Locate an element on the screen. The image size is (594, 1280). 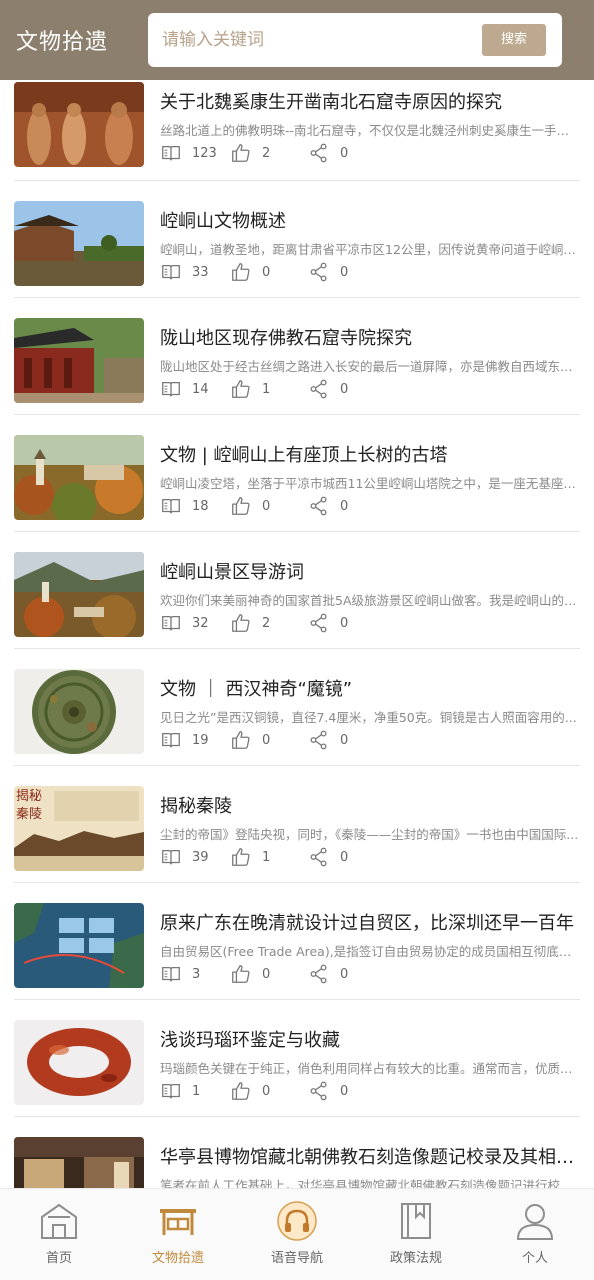
article-stats: 39 1 0 is located at coordinates (370, 857).